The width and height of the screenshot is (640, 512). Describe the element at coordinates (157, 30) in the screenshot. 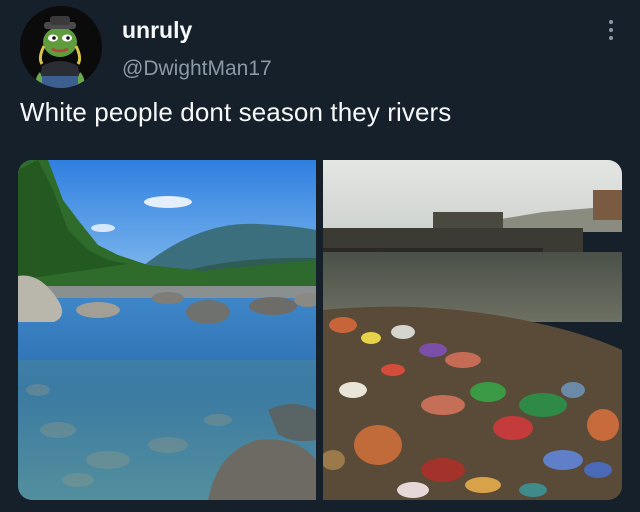

I see `display-name: unruly` at that location.